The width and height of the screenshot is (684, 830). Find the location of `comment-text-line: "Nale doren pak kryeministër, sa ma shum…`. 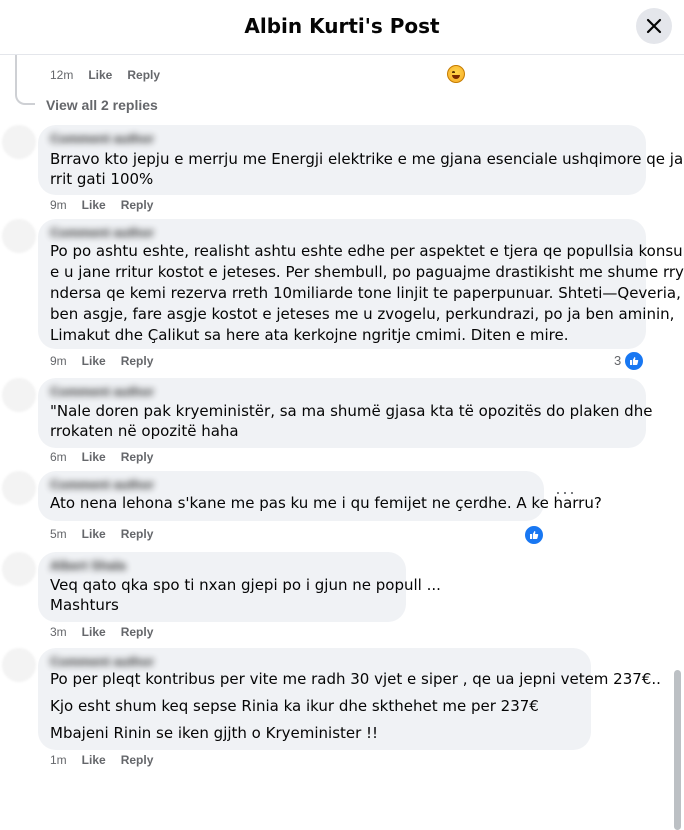

comment-text-line: "Nale doren pak kryeministër, sa ma shum… is located at coordinates (351, 411).